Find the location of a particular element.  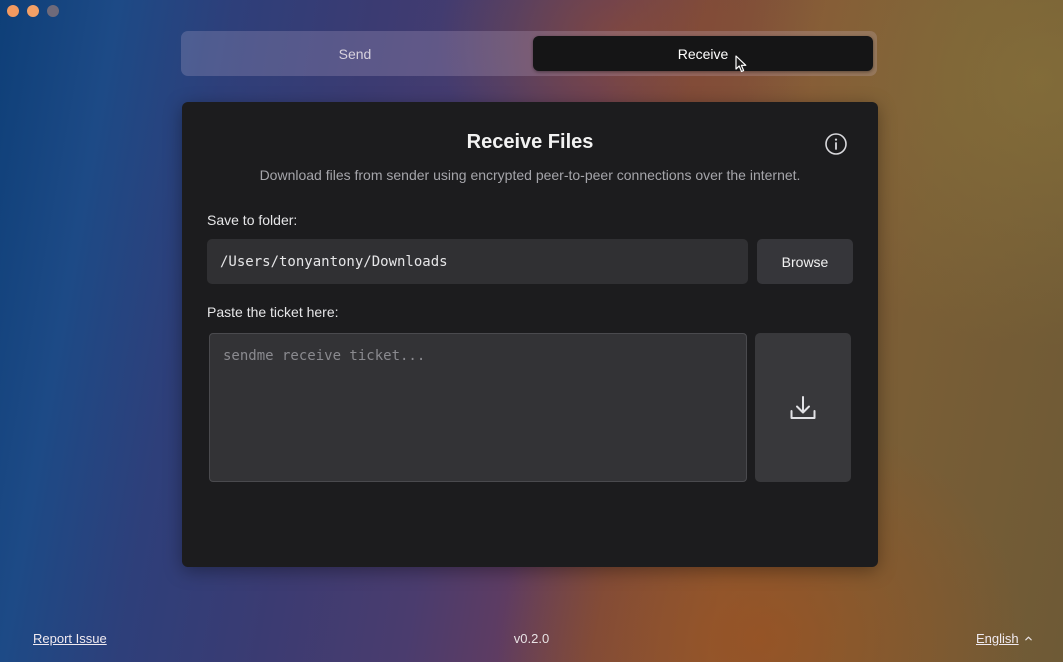

zoom-window-button is located at coordinates (53, 11).